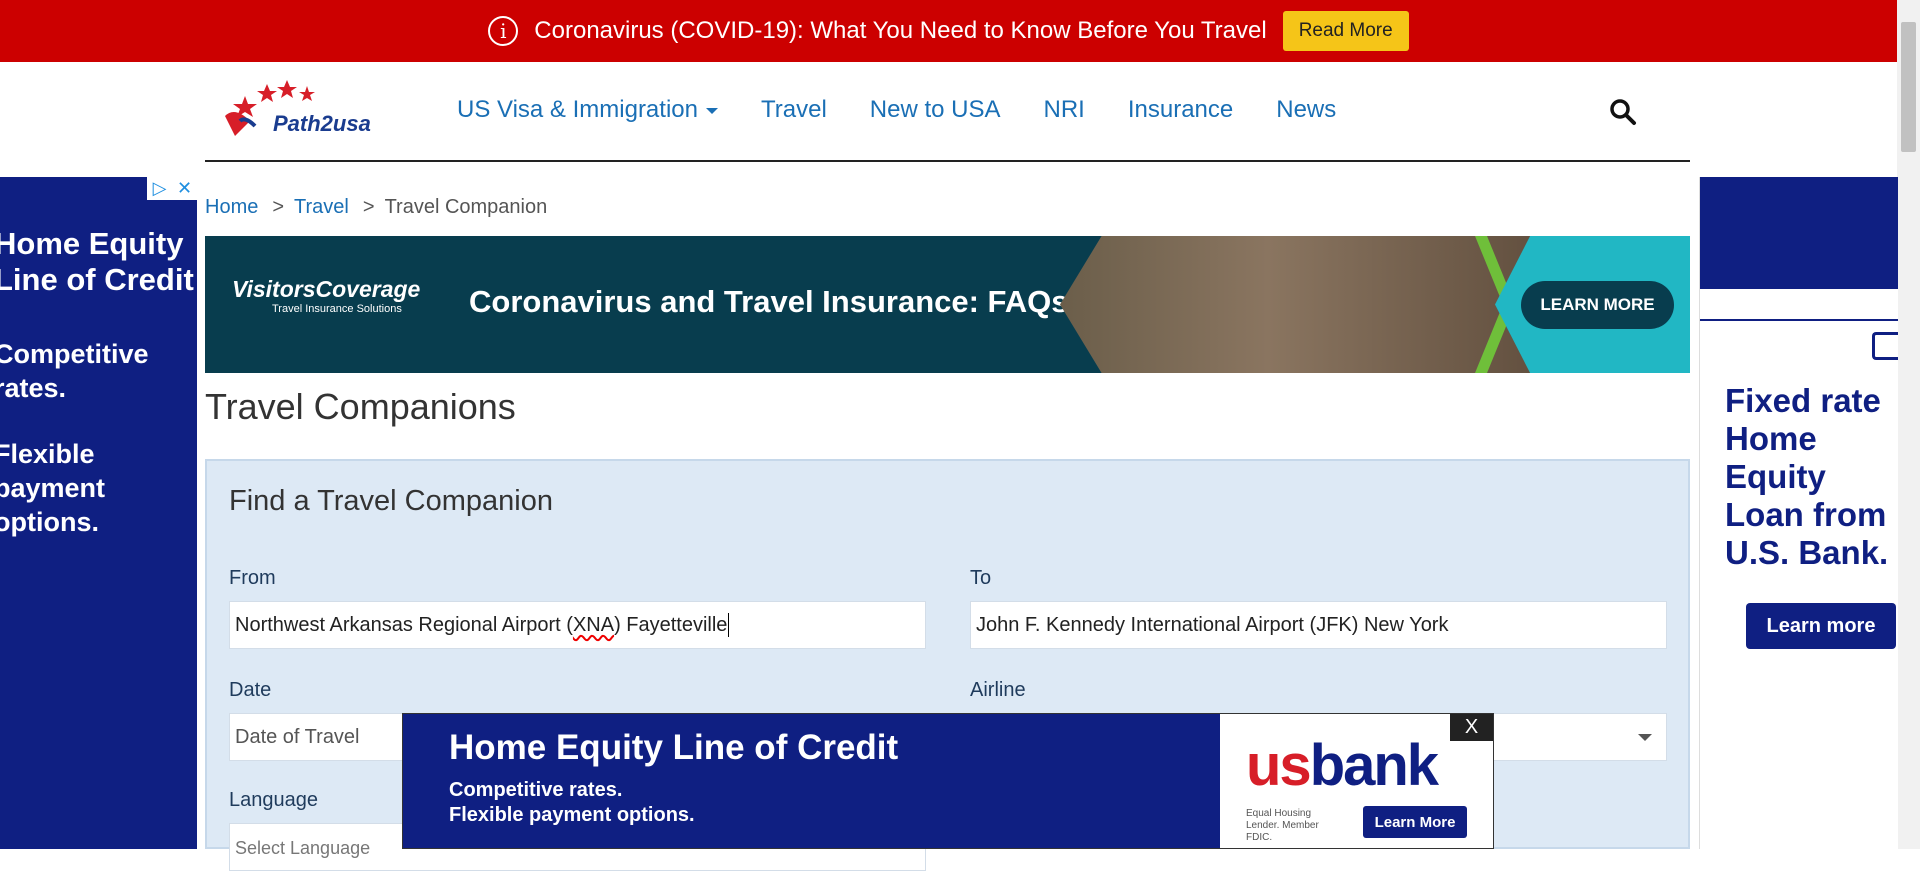 This screenshot has height=871, width=1920. Describe the element at coordinates (935, 110) in the screenshot. I see `nav-new-to-usa: New to USA` at that location.